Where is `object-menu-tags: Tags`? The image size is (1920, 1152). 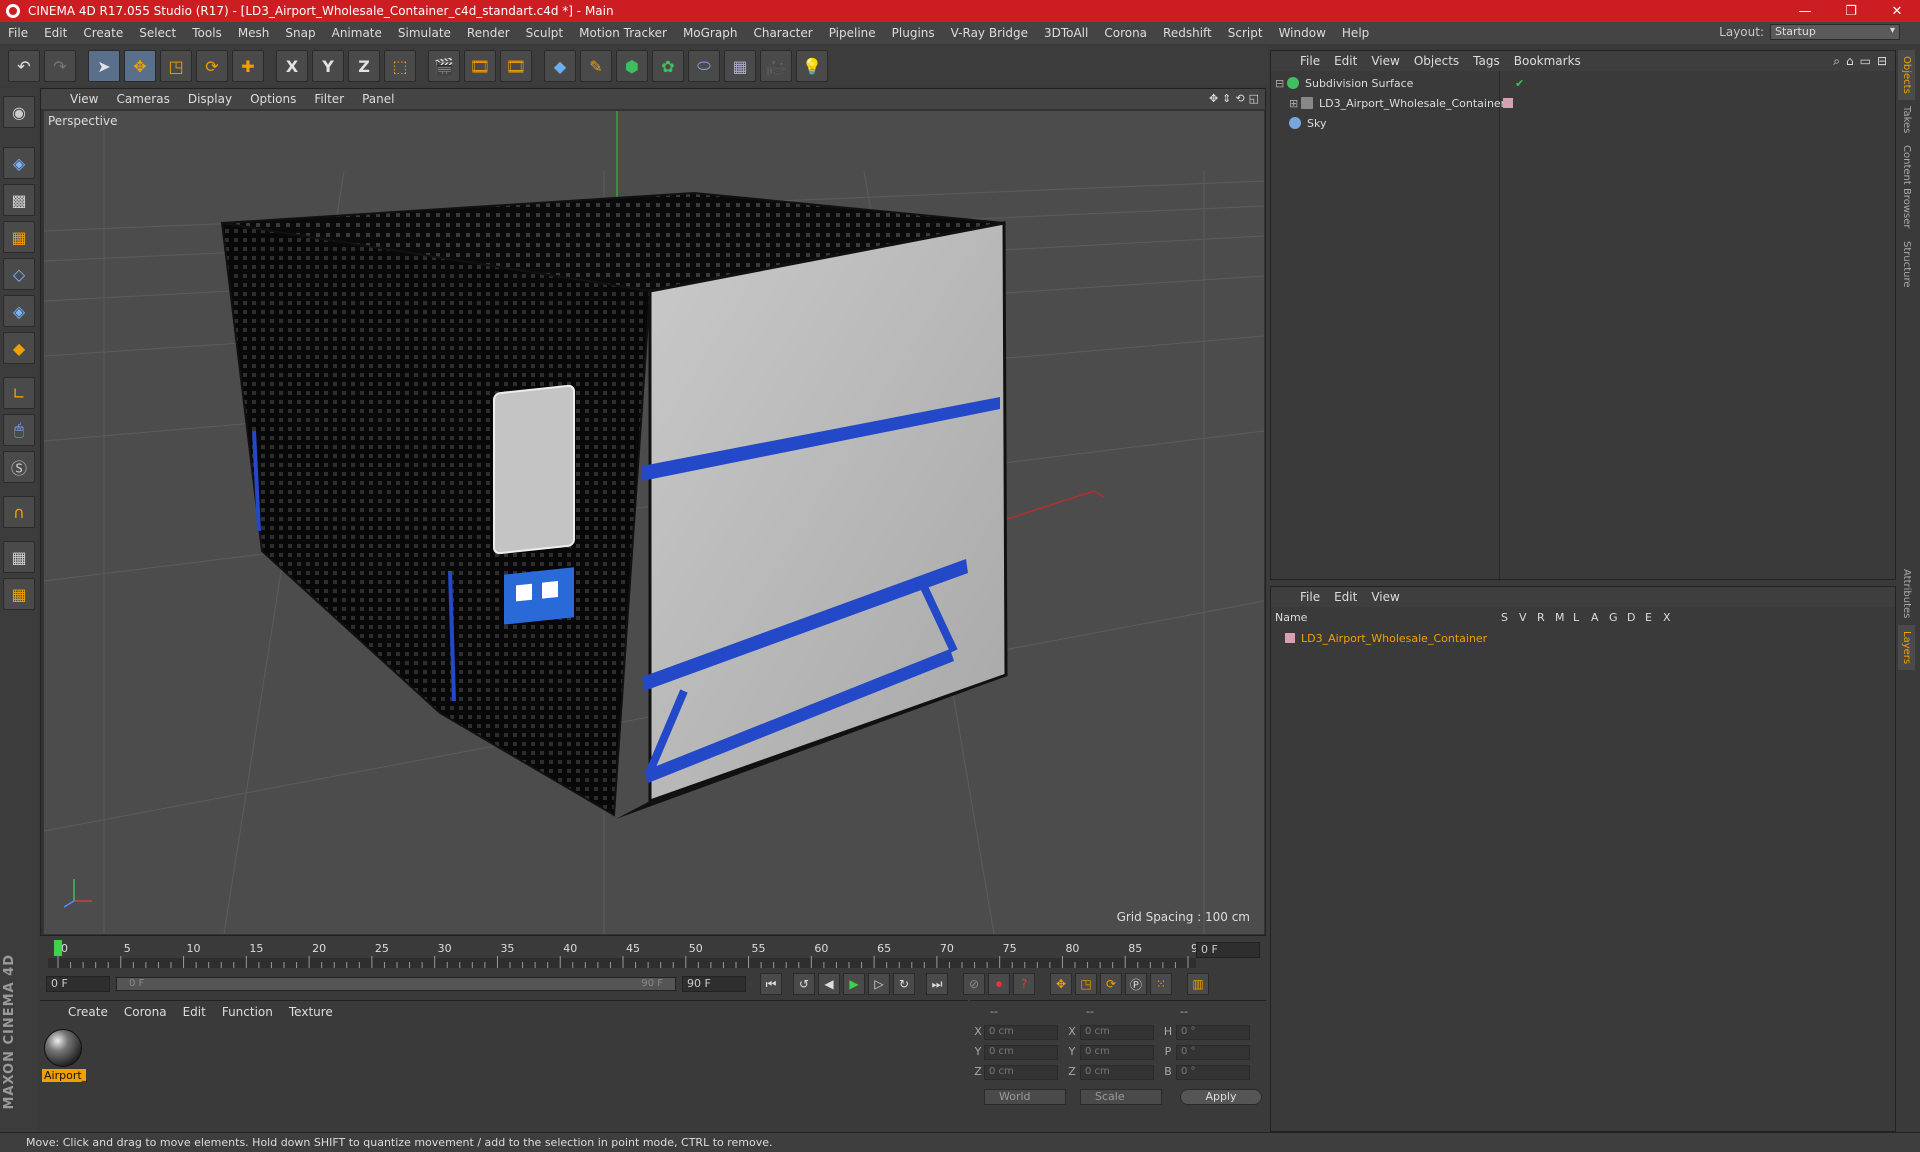 object-menu-tags: Tags is located at coordinates (1486, 61).